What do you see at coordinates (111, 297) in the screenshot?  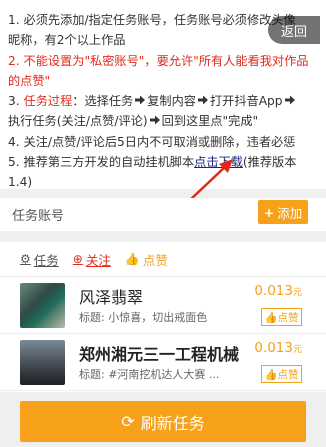 I see `task-title: 风泽翡翠` at bounding box center [111, 297].